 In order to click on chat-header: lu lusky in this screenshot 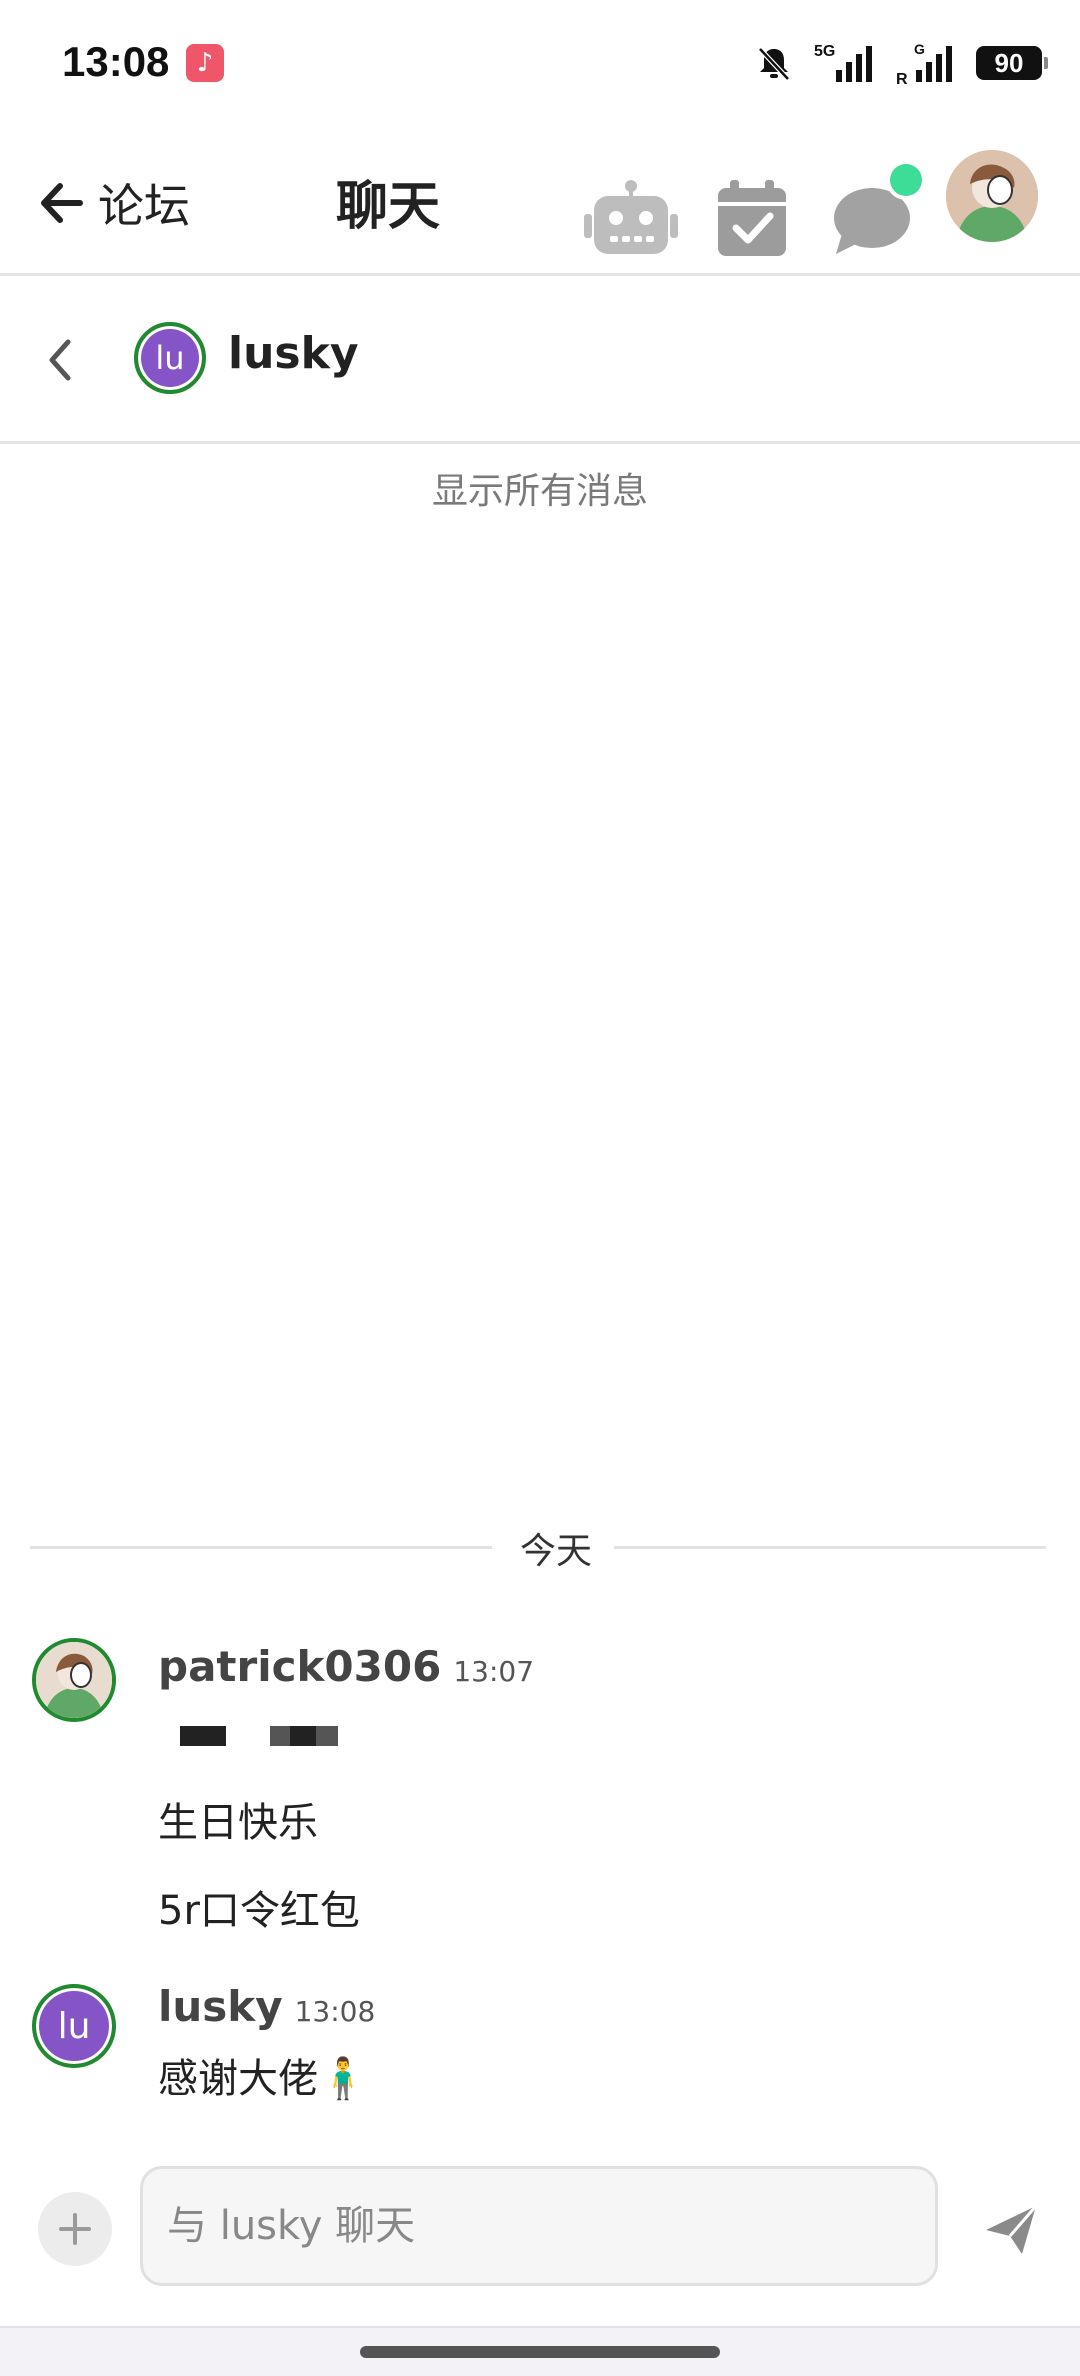, I will do `click(540, 360)`.